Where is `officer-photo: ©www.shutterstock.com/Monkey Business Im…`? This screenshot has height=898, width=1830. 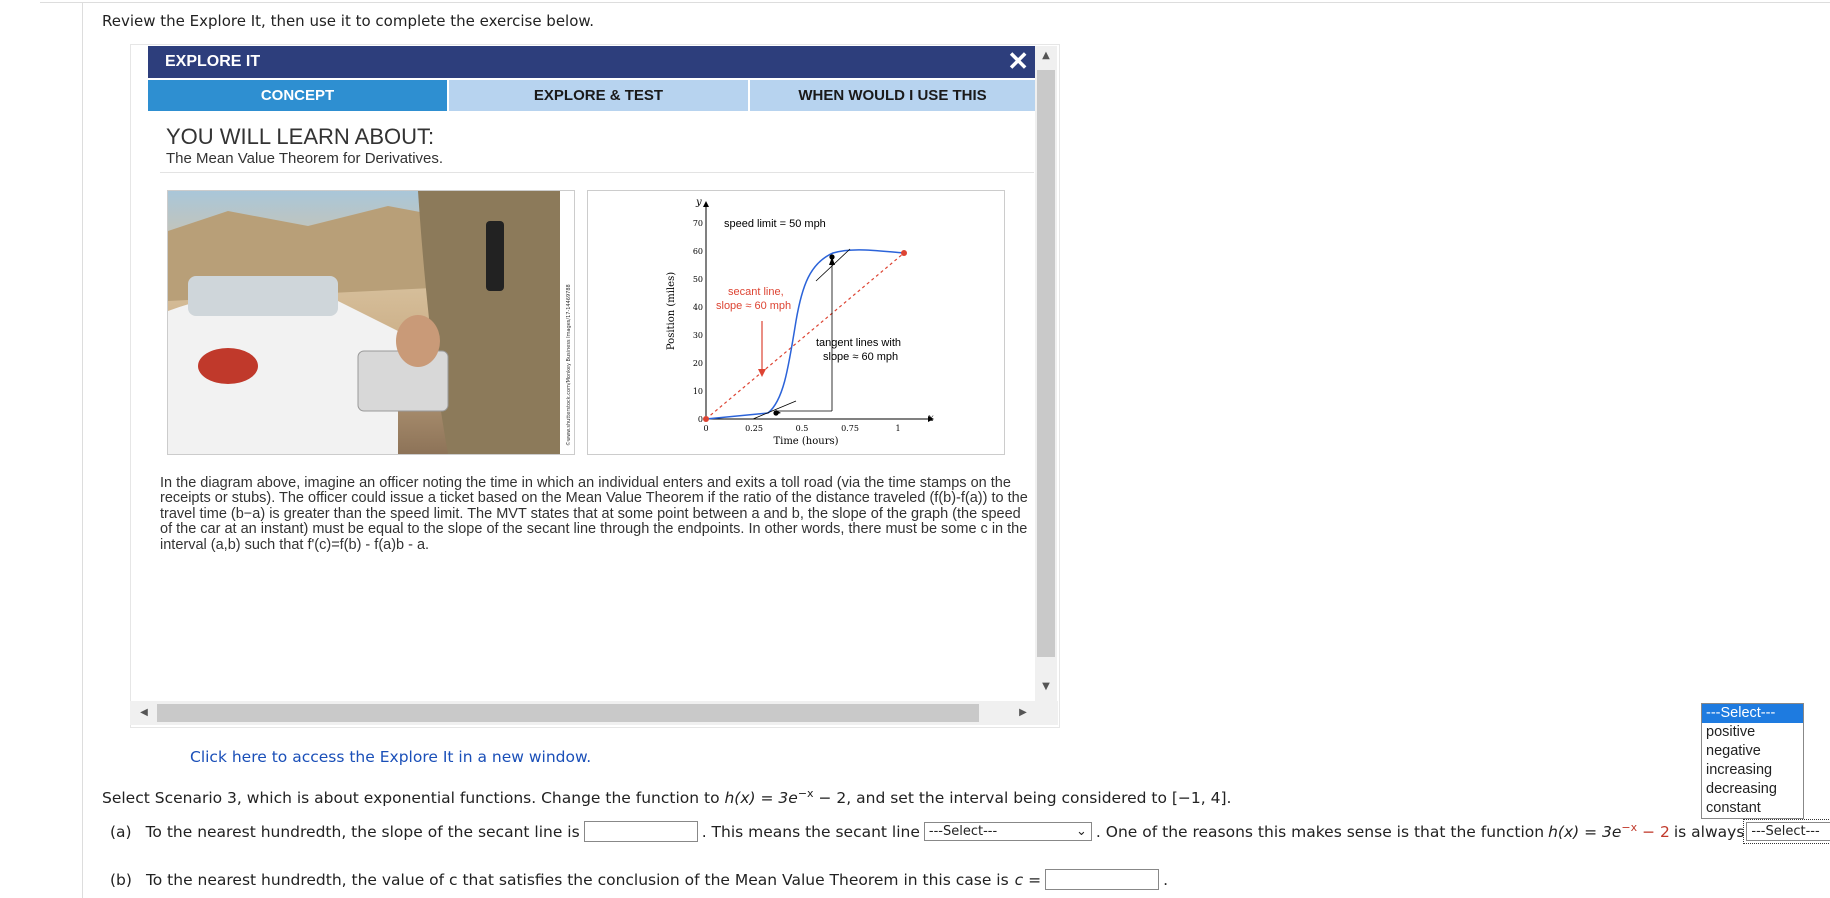
officer-photo: ©www.shutterstock.com/Monkey Business Im… is located at coordinates (371, 322).